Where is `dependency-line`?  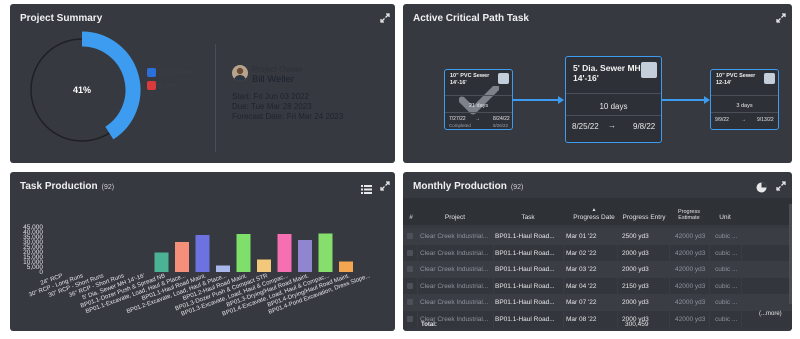 dependency-line is located at coordinates (683, 100).